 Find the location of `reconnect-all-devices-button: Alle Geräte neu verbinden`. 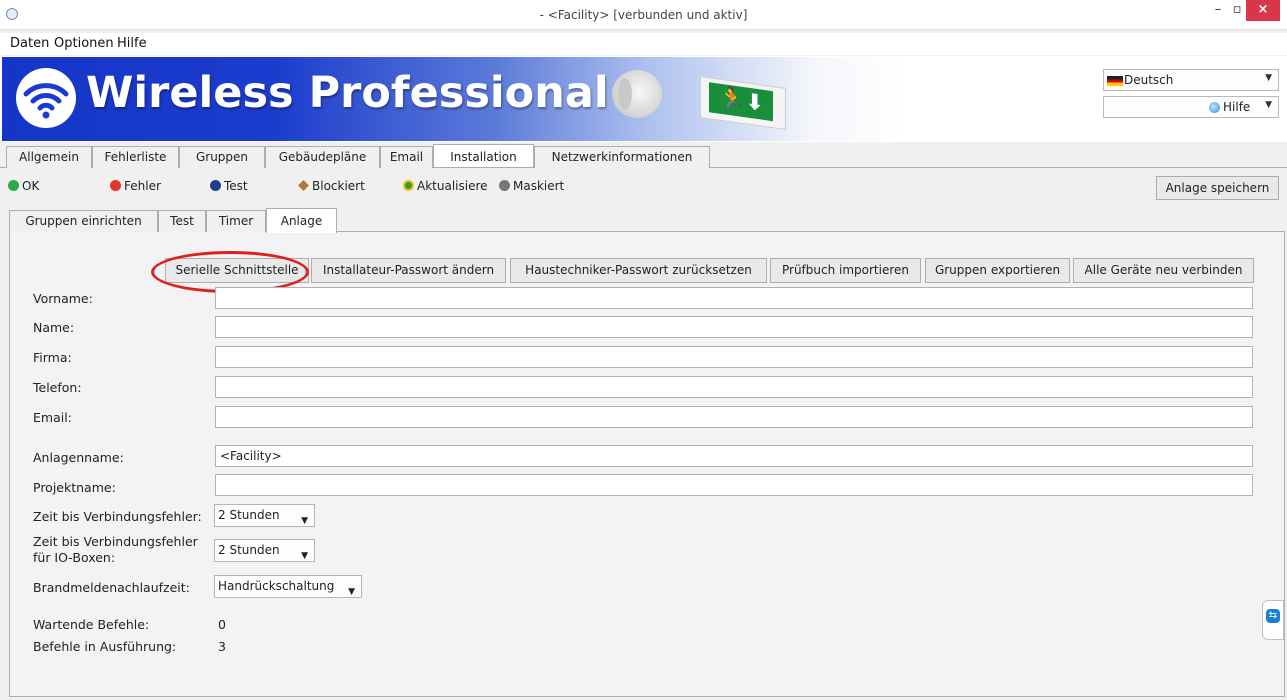

reconnect-all-devices-button: Alle Geräte neu verbinden is located at coordinates (1163, 270).